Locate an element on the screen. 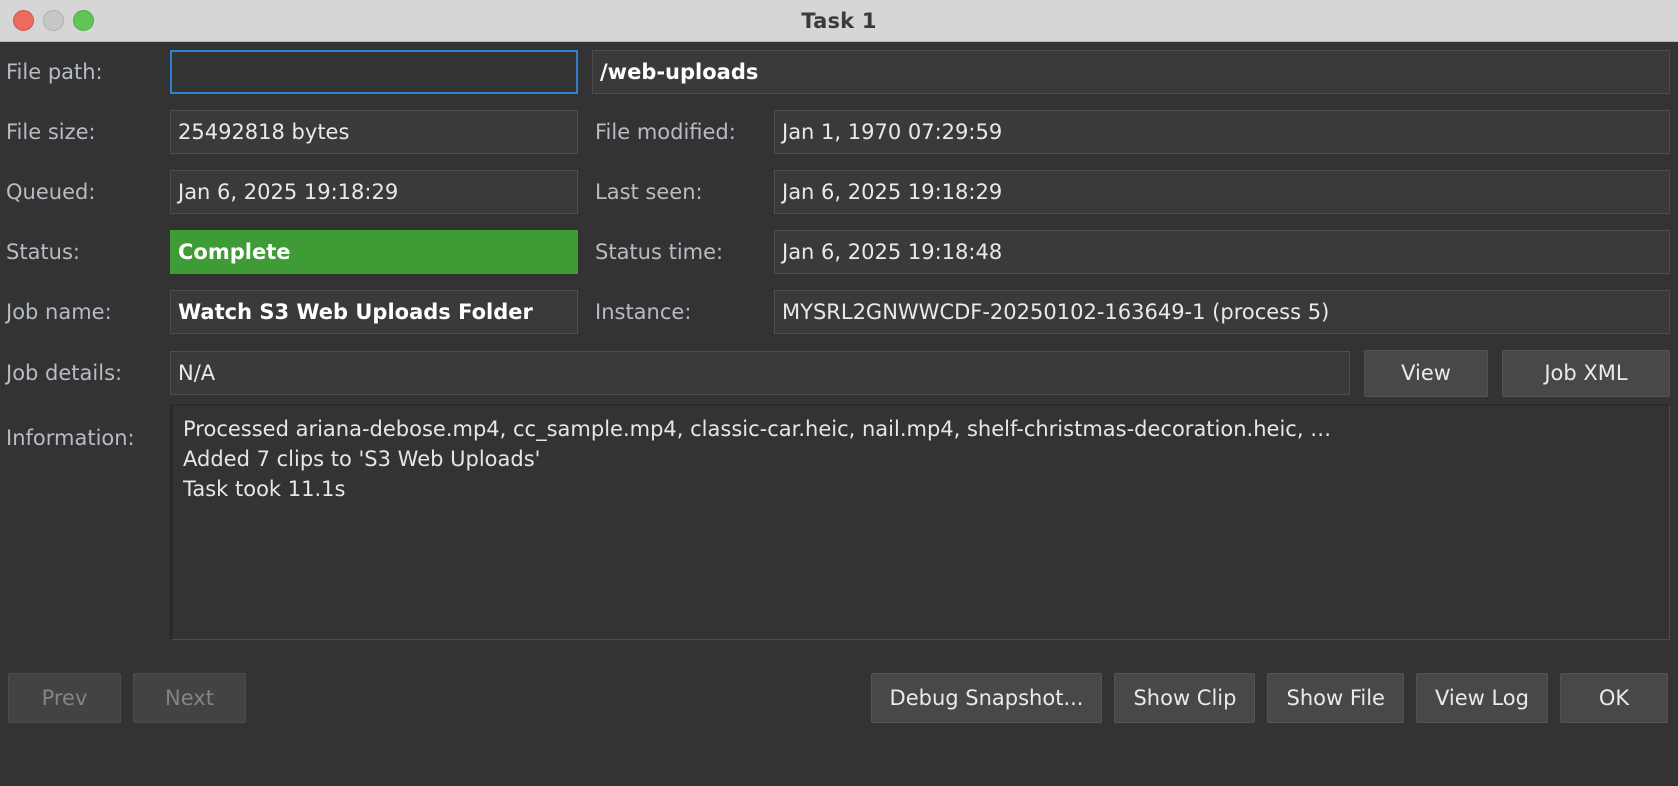 The width and height of the screenshot is (1678, 786). maximize-button is located at coordinates (83, 20).